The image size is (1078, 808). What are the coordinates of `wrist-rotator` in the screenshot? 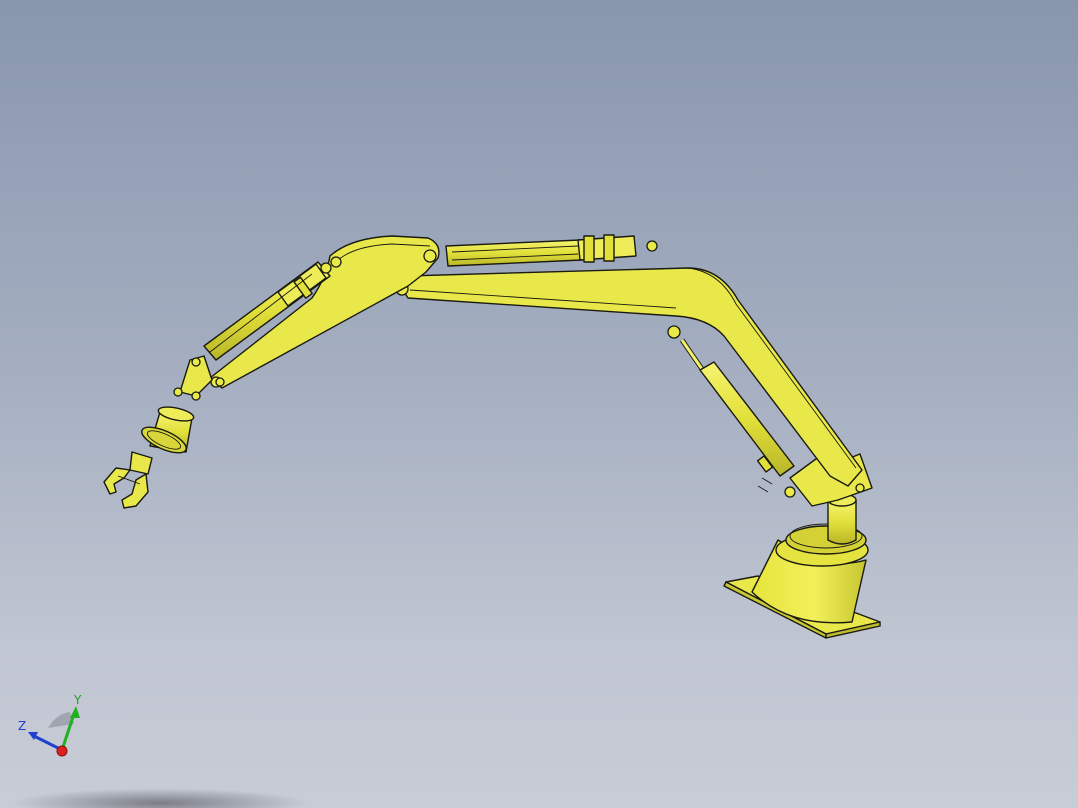 It's located at (168, 430).